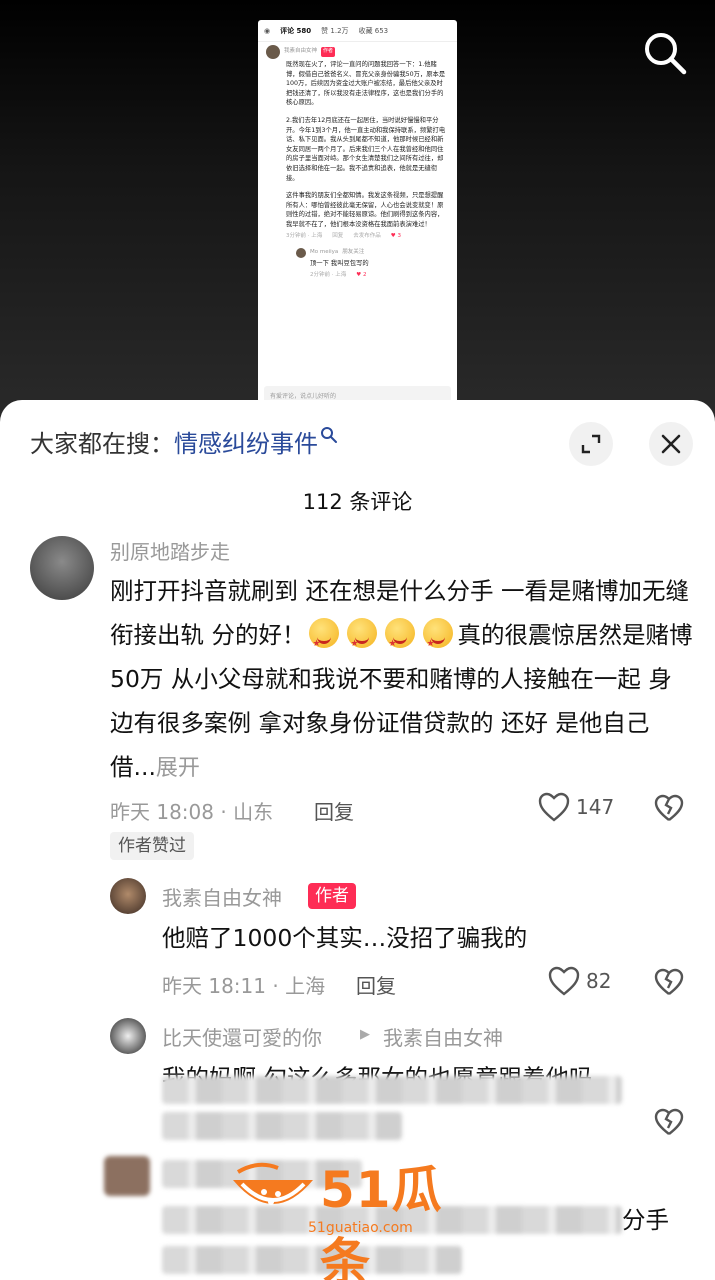 Image resolution: width=715 pixels, height=1280 pixels. What do you see at coordinates (127, 1176) in the screenshot?
I see `blurred-avatar` at bounding box center [127, 1176].